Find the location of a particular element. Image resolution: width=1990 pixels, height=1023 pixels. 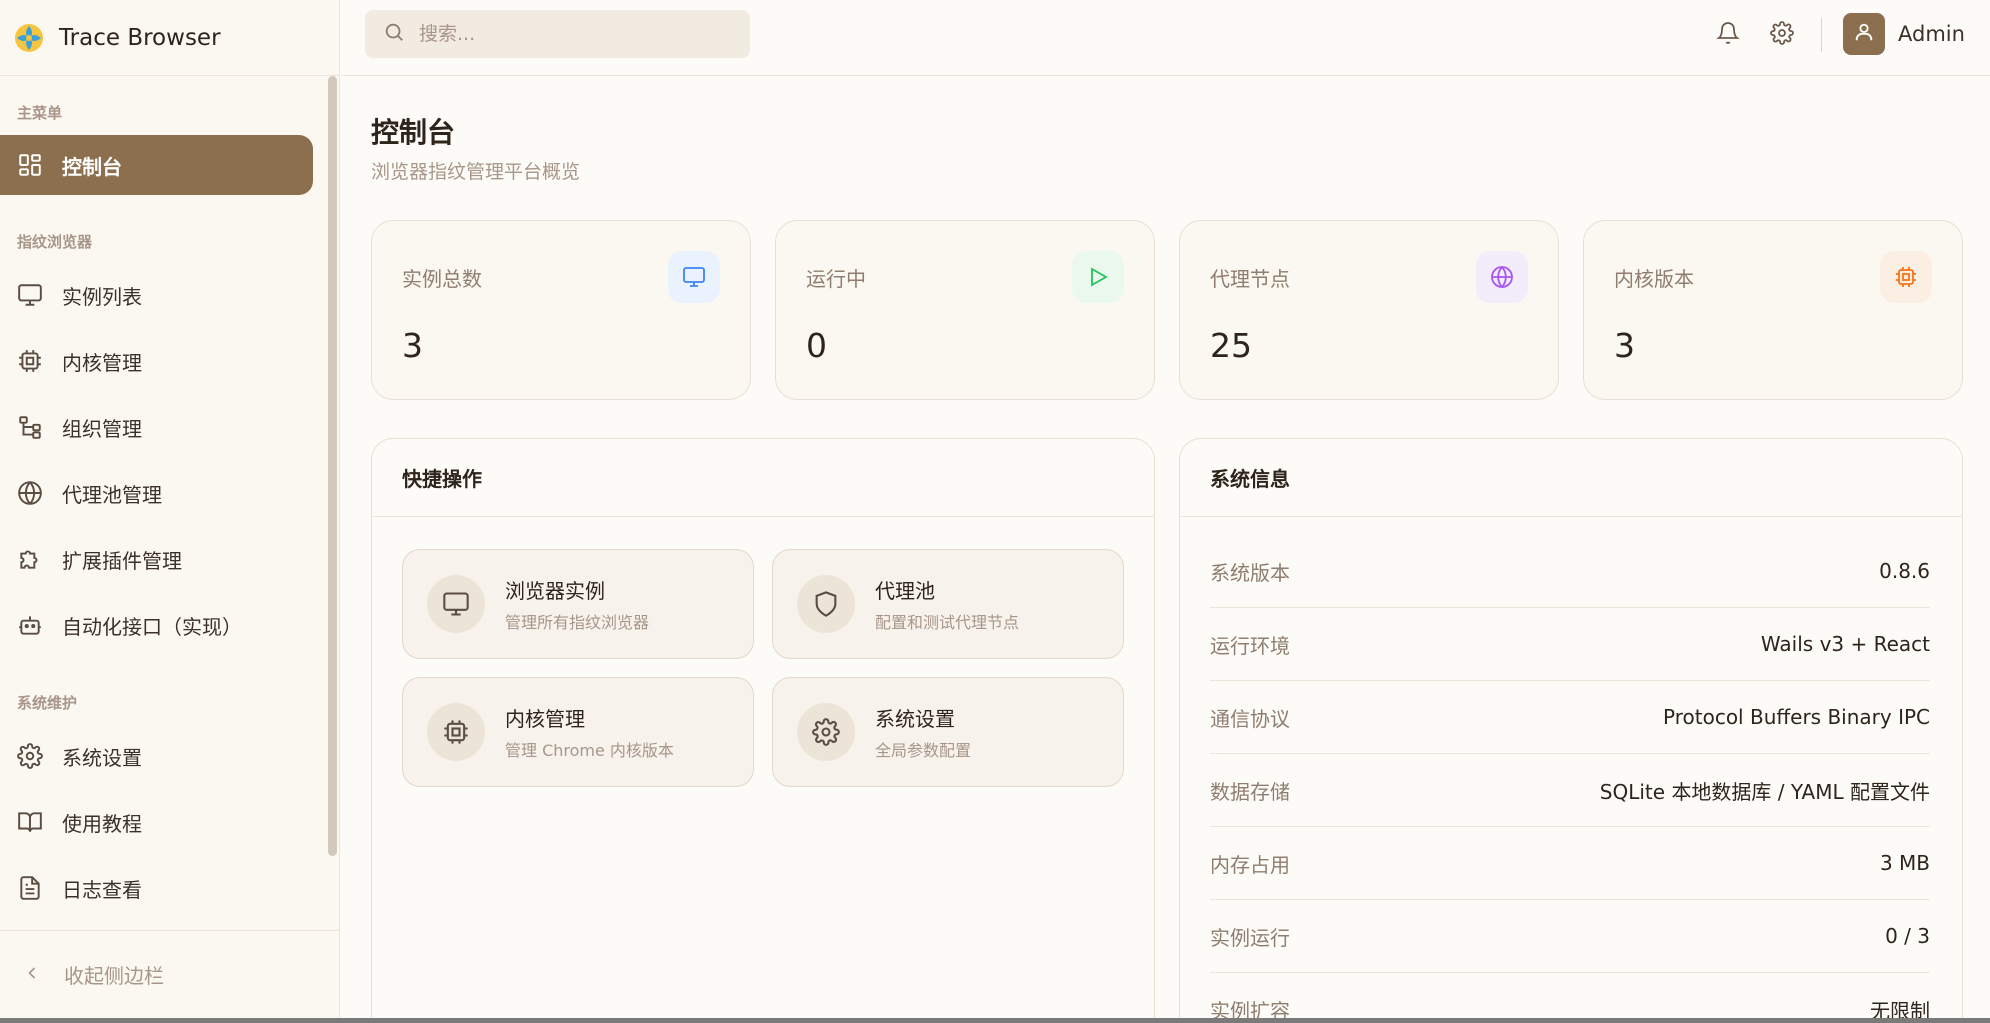

sidebar-item-label: 日志查看 is located at coordinates (102, 889).